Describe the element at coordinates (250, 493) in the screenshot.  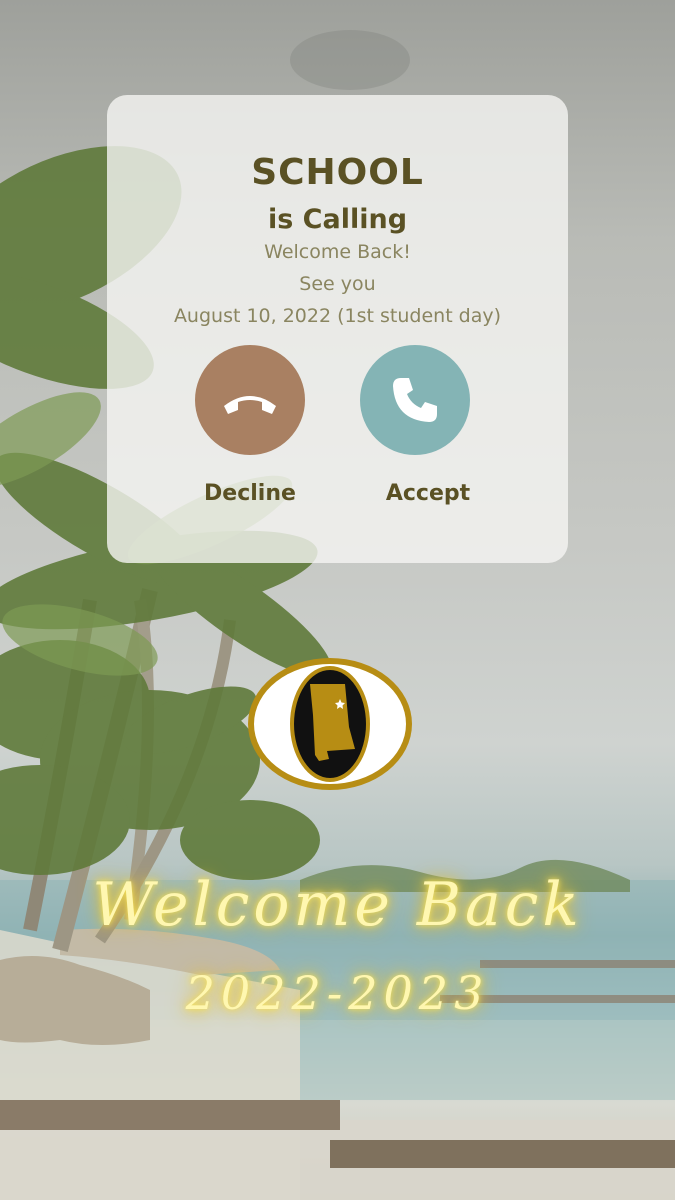
I see `decline-label: Decline` at that location.